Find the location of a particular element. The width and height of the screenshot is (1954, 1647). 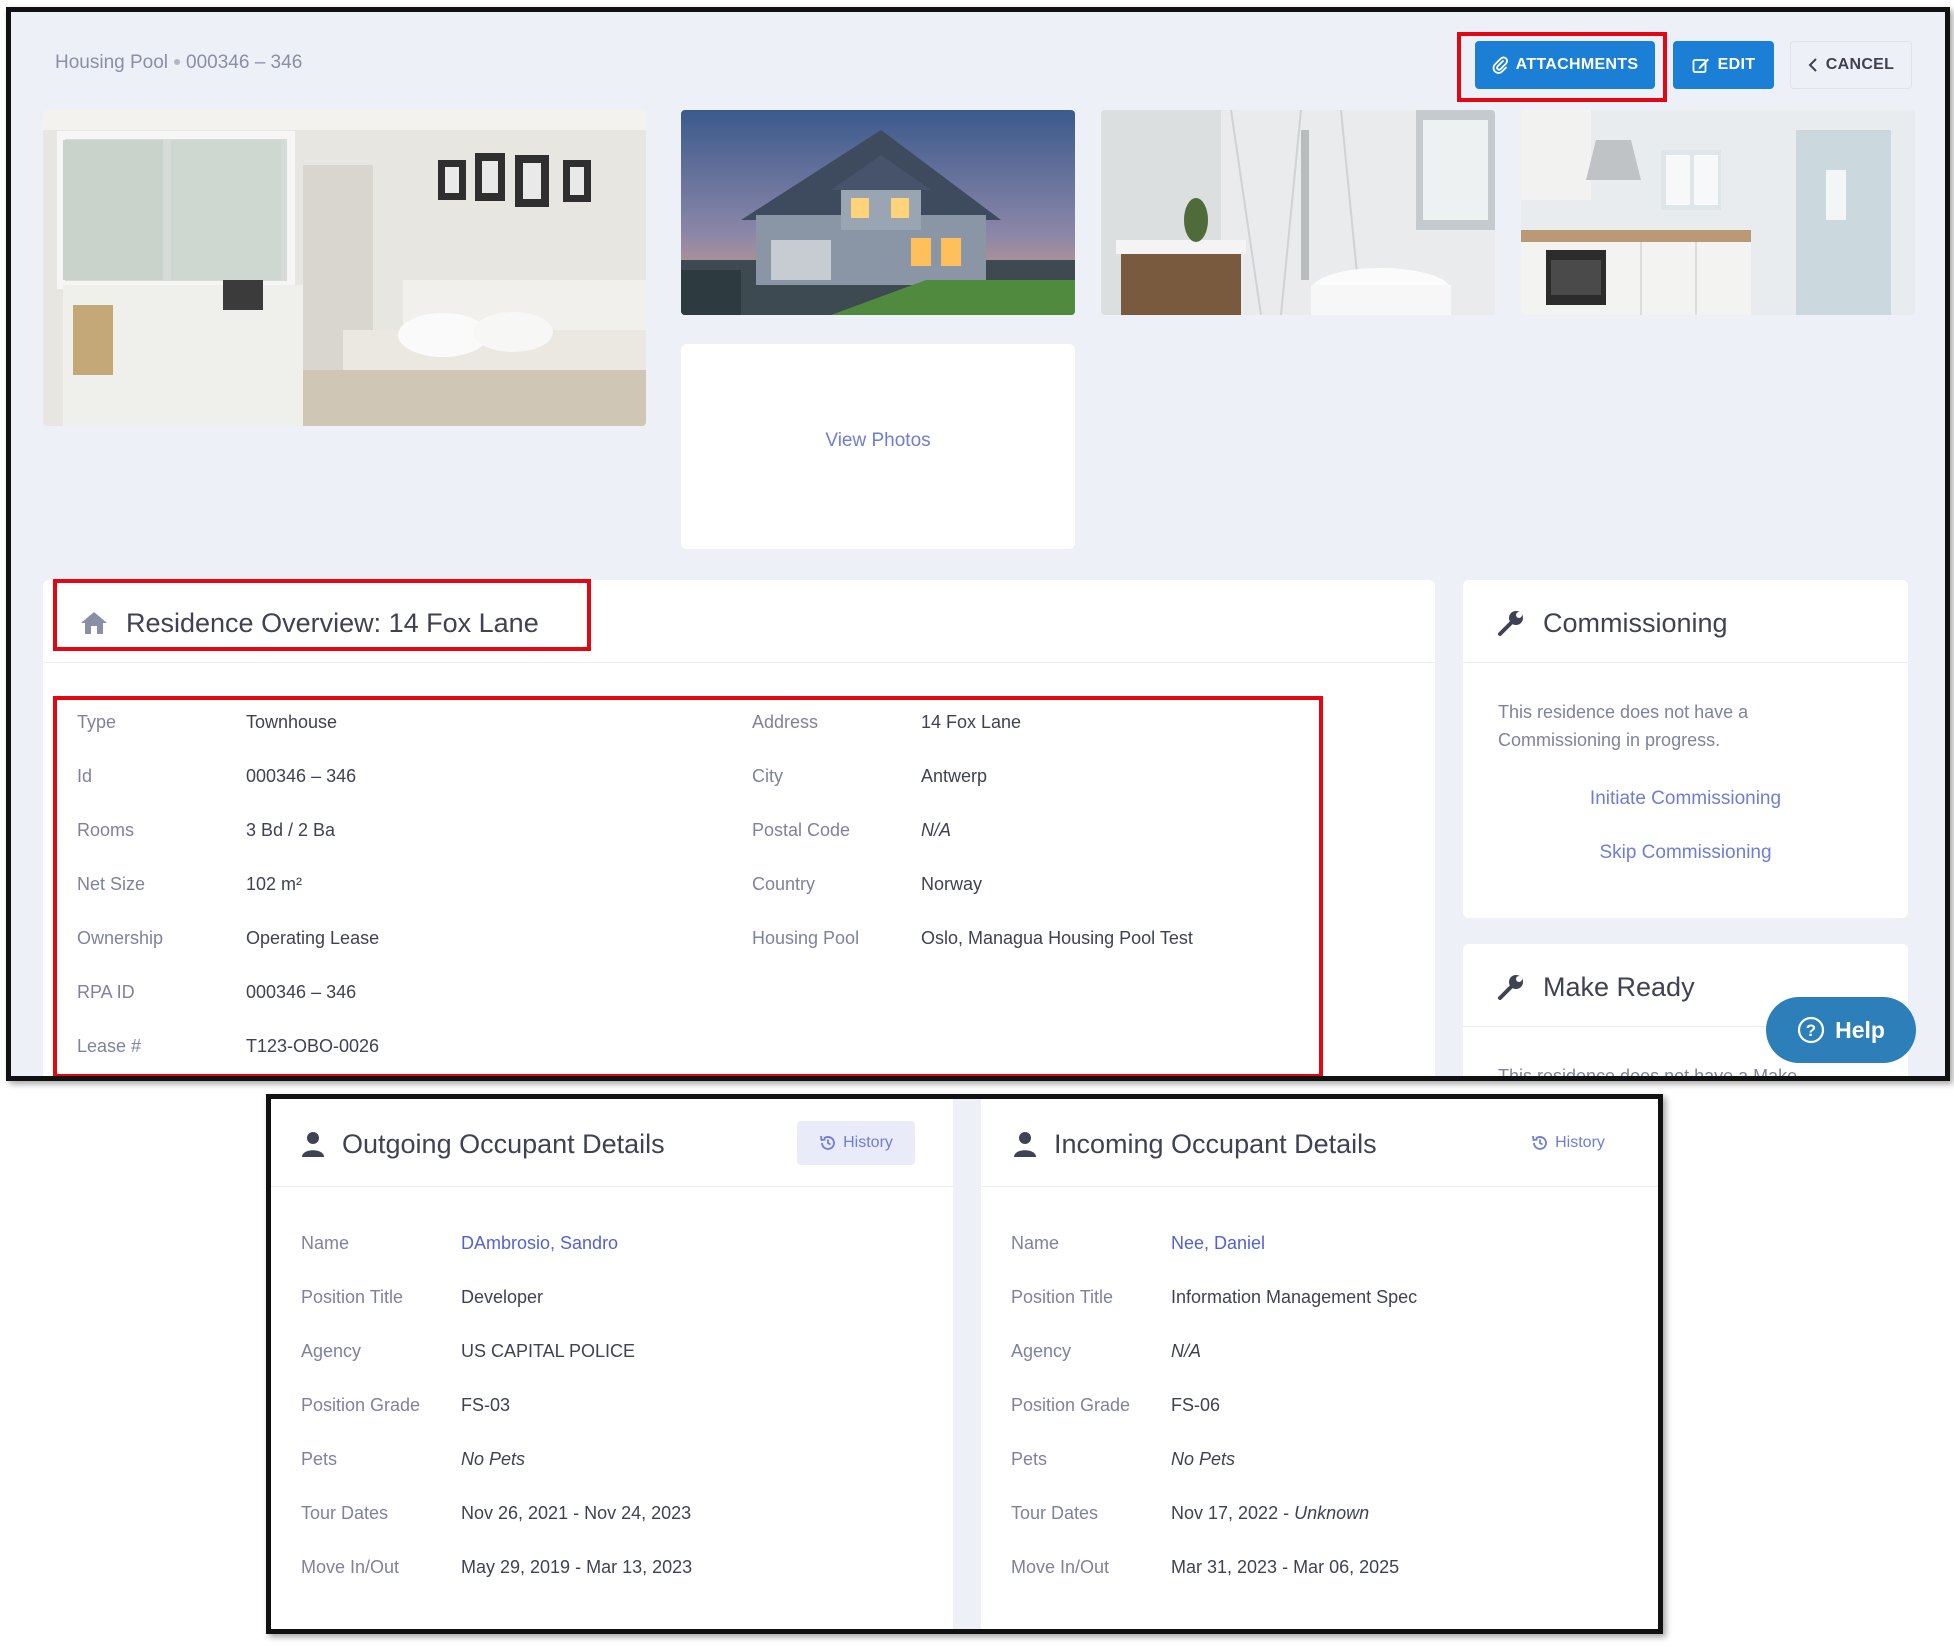

incoming-title: Incoming Occupant Details is located at coordinates (1215, 1144).